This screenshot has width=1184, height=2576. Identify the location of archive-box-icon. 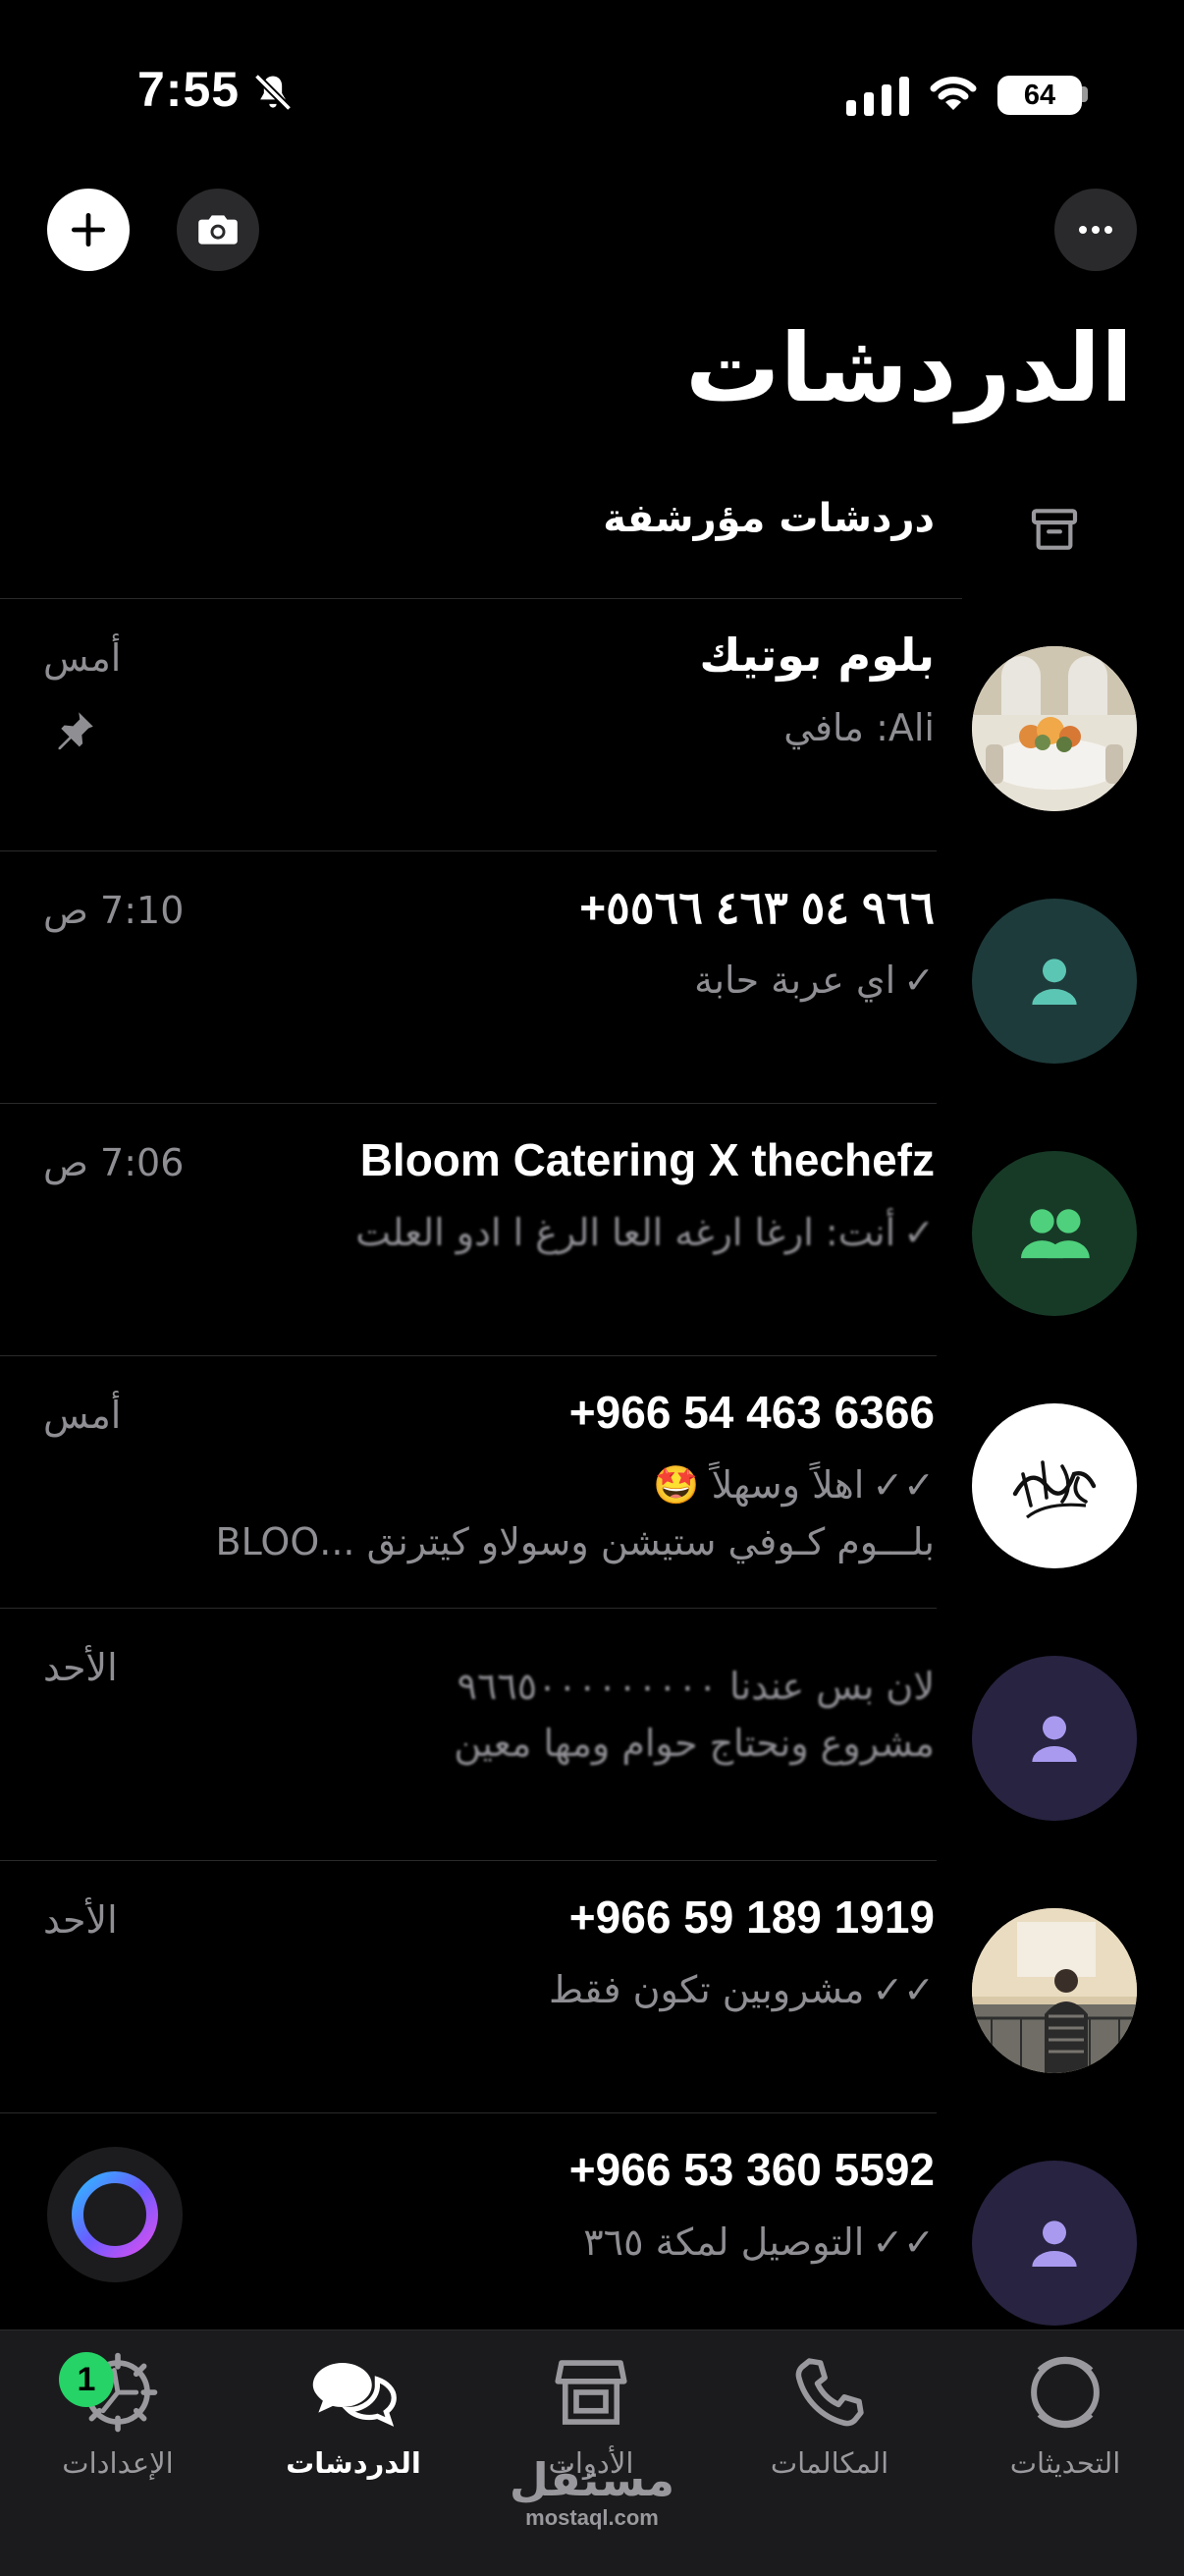
(1054, 529).